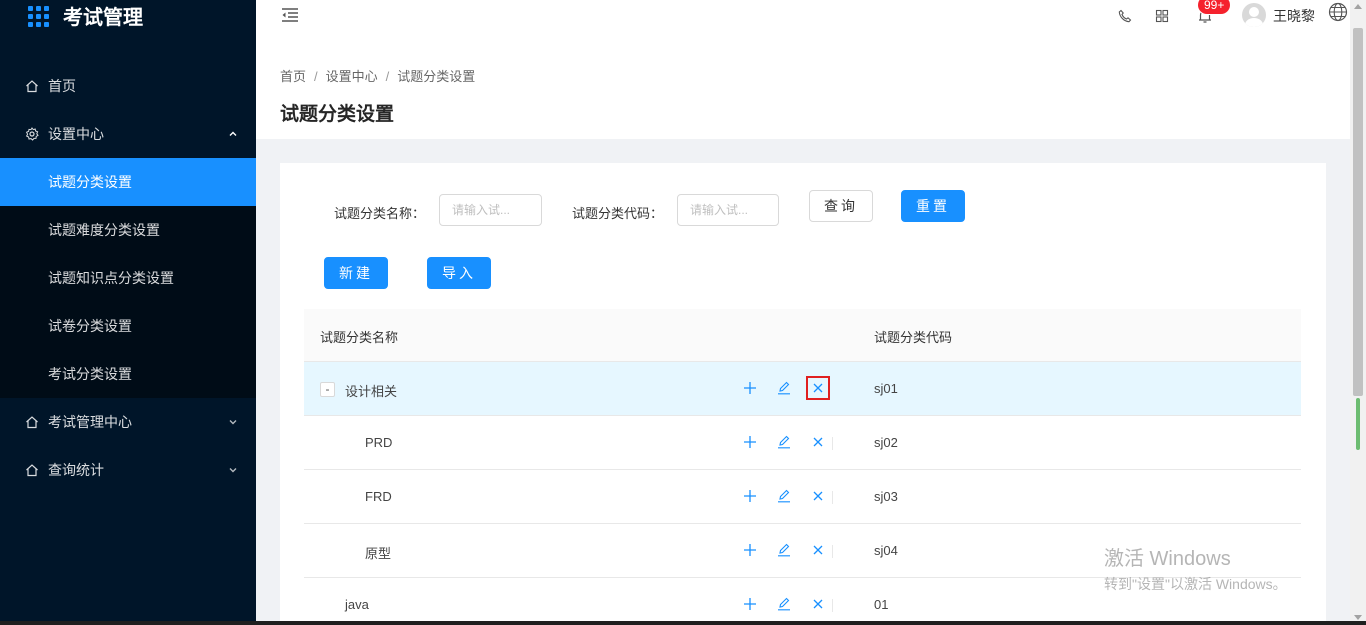  Describe the element at coordinates (1294, 16) in the screenshot. I see `username: 王晓黎` at that location.